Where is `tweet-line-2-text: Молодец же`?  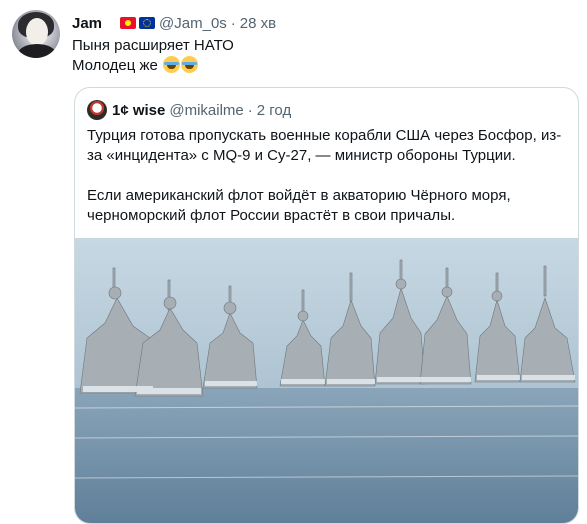
tweet-line-2-text: Молодец же is located at coordinates (115, 65).